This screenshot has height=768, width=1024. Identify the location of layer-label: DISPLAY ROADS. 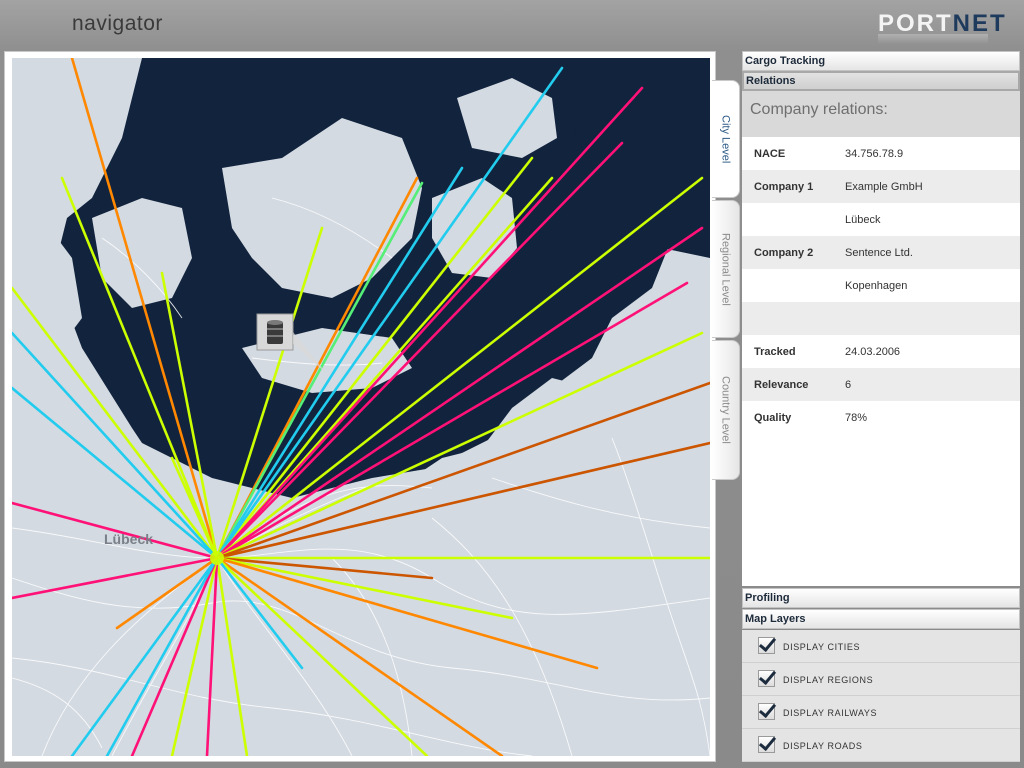
(823, 746).